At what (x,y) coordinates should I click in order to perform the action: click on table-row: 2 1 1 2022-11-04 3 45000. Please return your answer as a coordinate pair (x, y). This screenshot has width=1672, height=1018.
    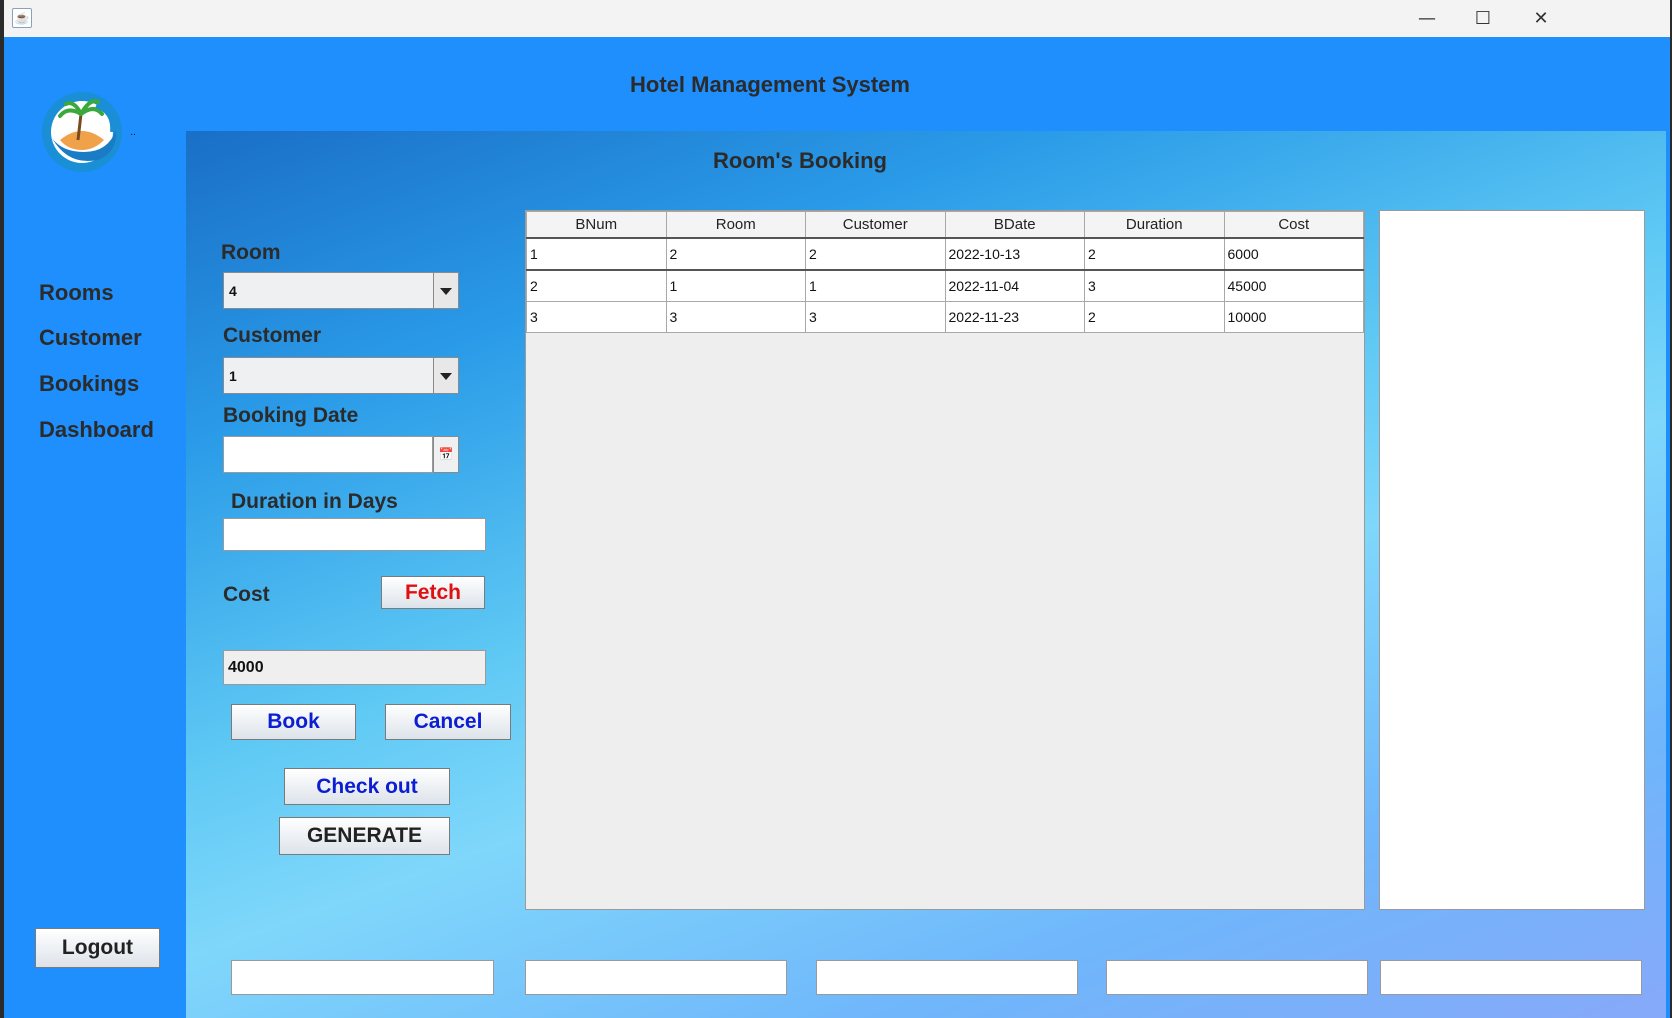
    Looking at the image, I should click on (945, 285).